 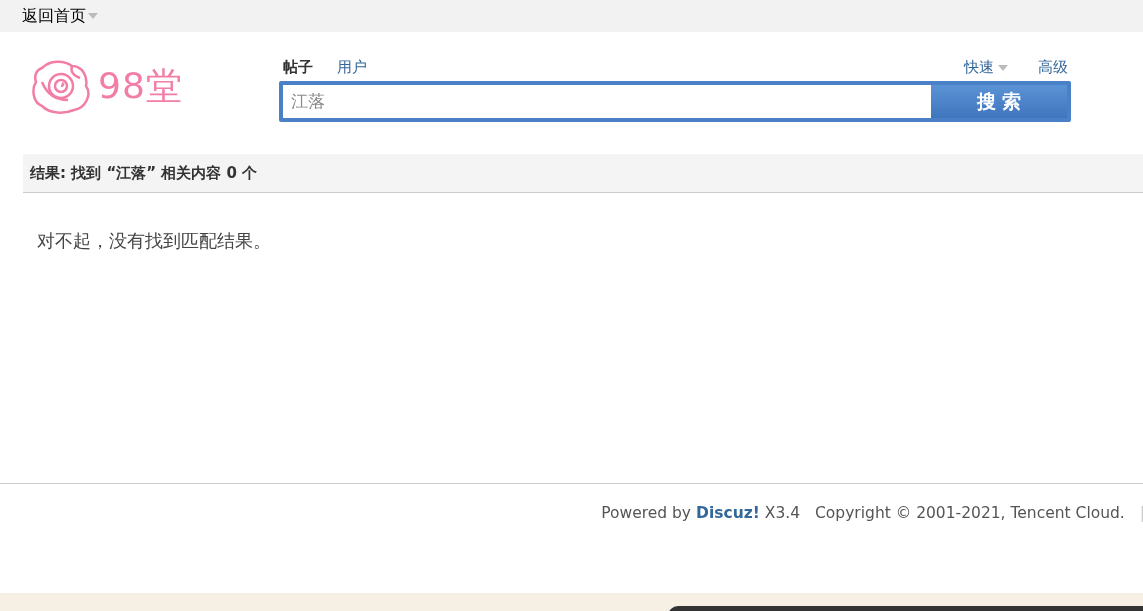 I want to click on home-link: 返回首页, so click(x=60, y=16).